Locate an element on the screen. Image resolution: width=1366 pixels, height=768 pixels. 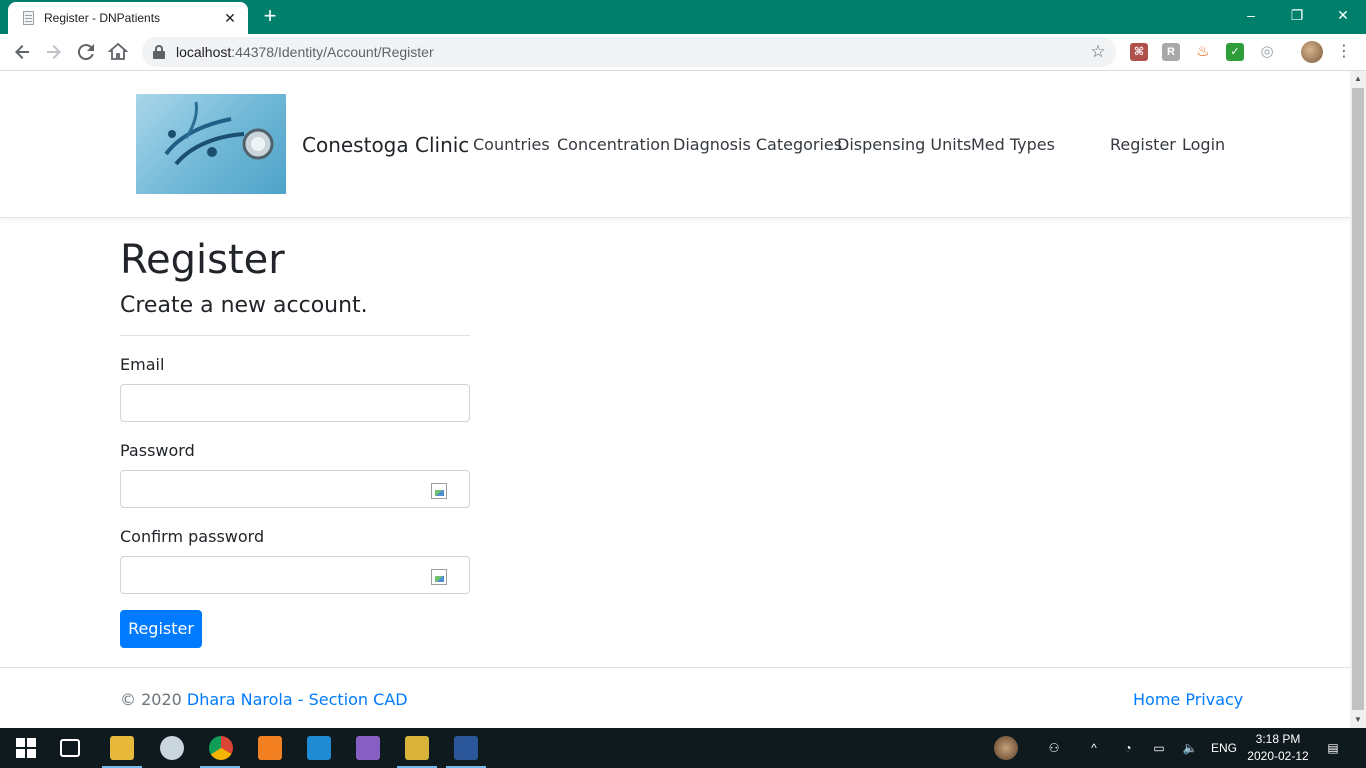
browser-tab: Register - DNPatients ✕ is located at coordinates (128, 18).